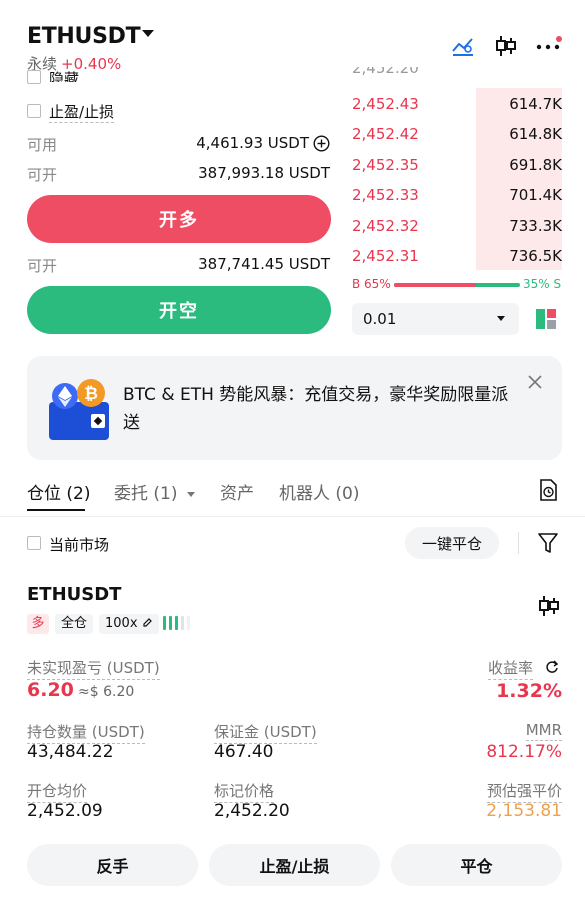  What do you see at coordinates (112, 865) in the screenshot?
I see `reverse-button: 反手` at bounding box center [112, 865].